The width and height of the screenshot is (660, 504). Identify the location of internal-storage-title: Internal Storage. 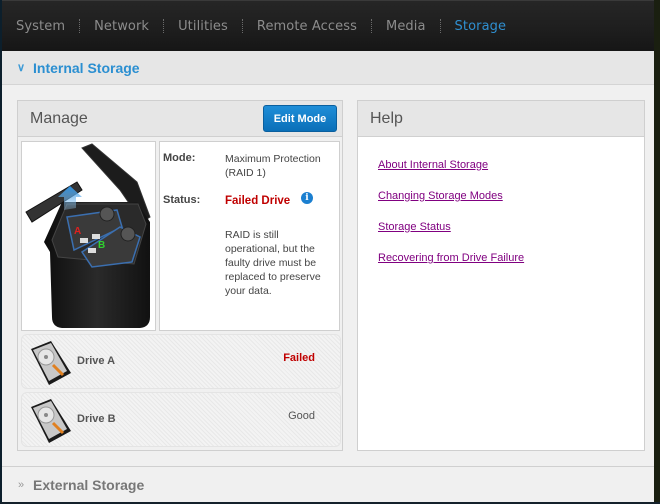
(86, 67).